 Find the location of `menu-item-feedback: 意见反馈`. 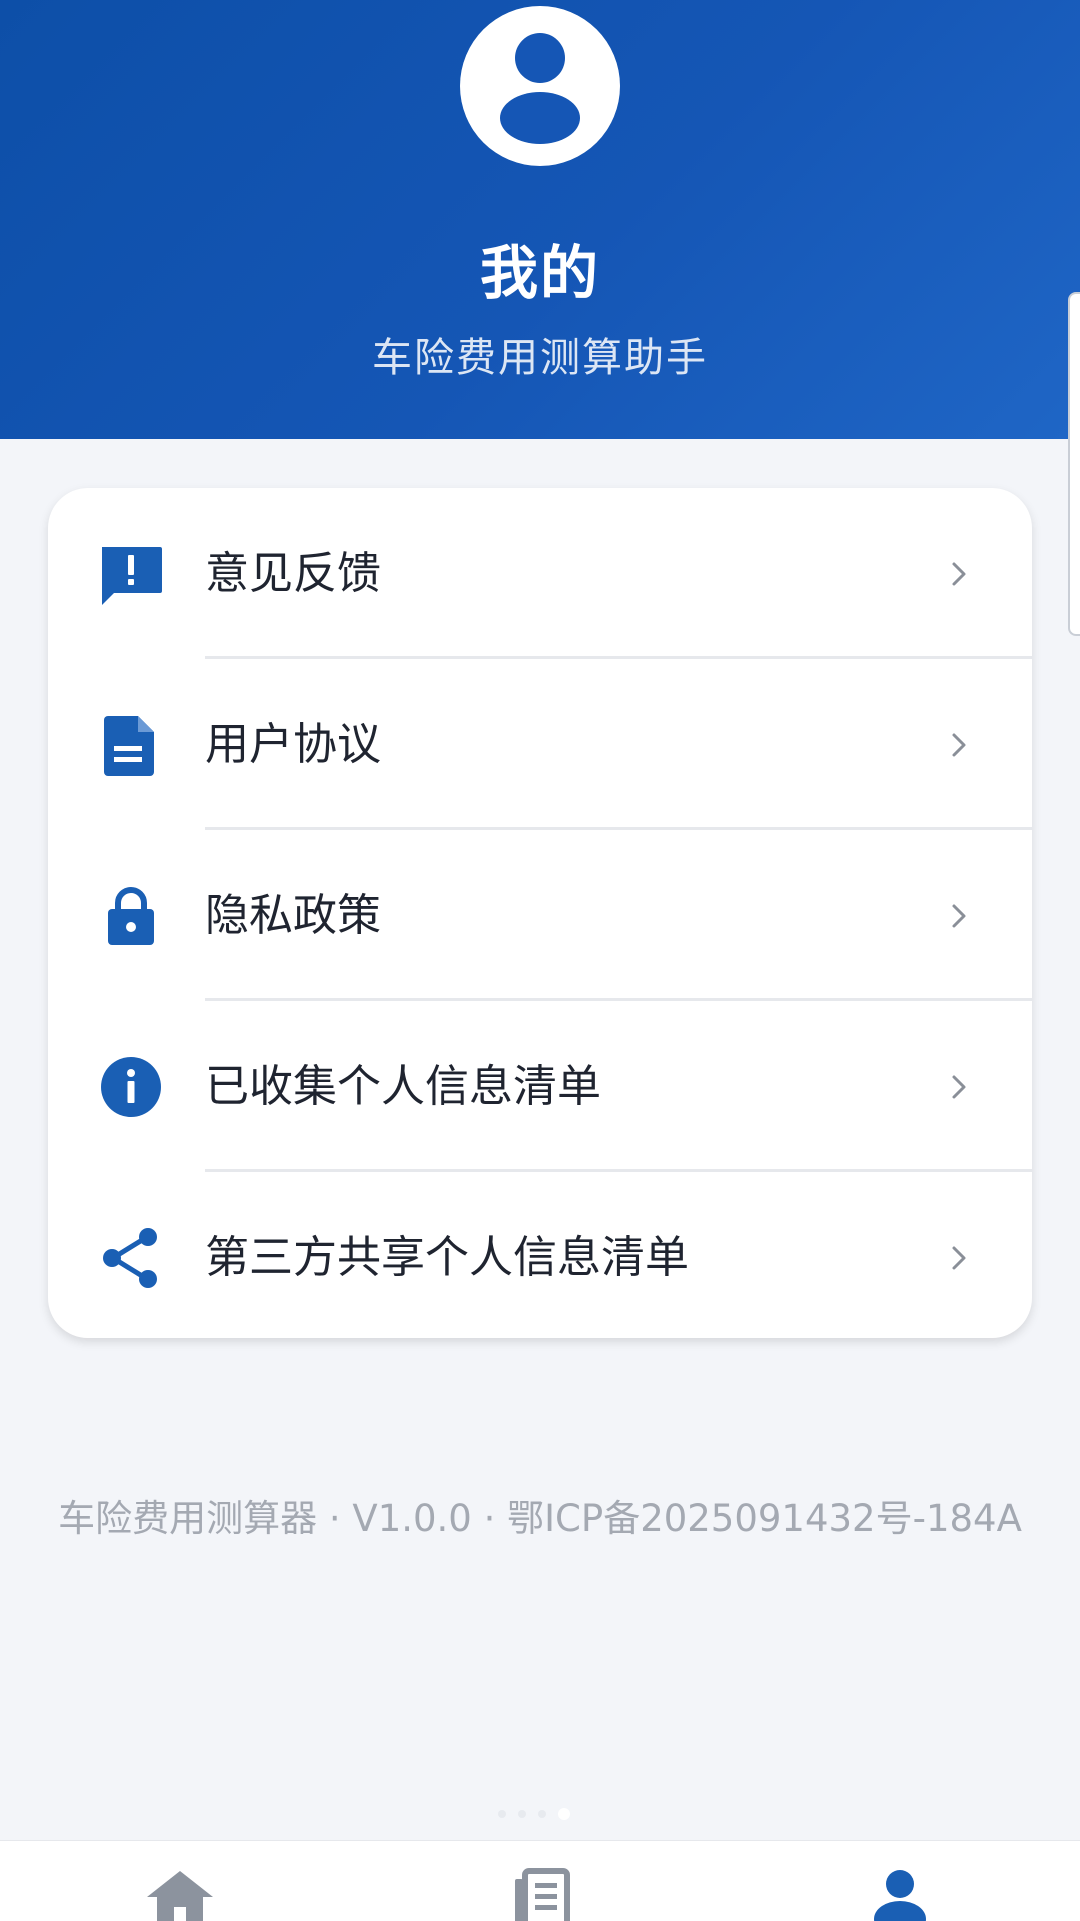

menu-item-feedback: 意见反馈 is located at coordinates (540, 573).